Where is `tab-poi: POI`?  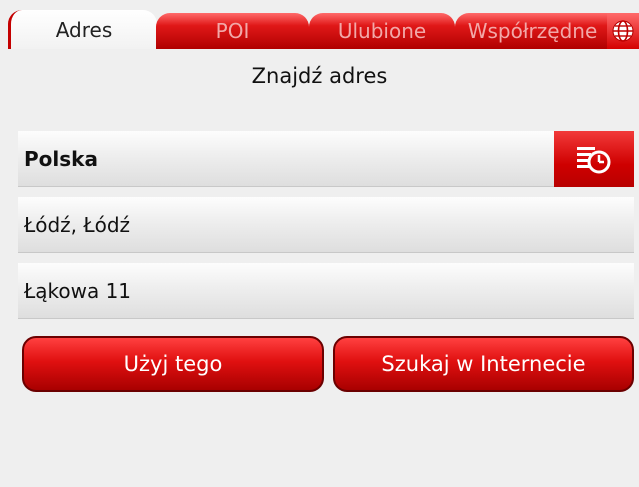
tab-poi: POI is located at coordinates (232, 31).